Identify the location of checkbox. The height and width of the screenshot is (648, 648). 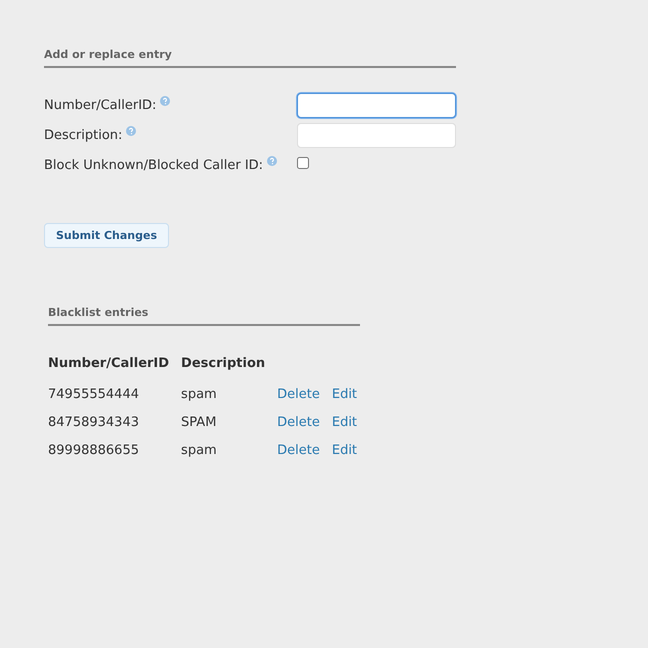
(303, 163).